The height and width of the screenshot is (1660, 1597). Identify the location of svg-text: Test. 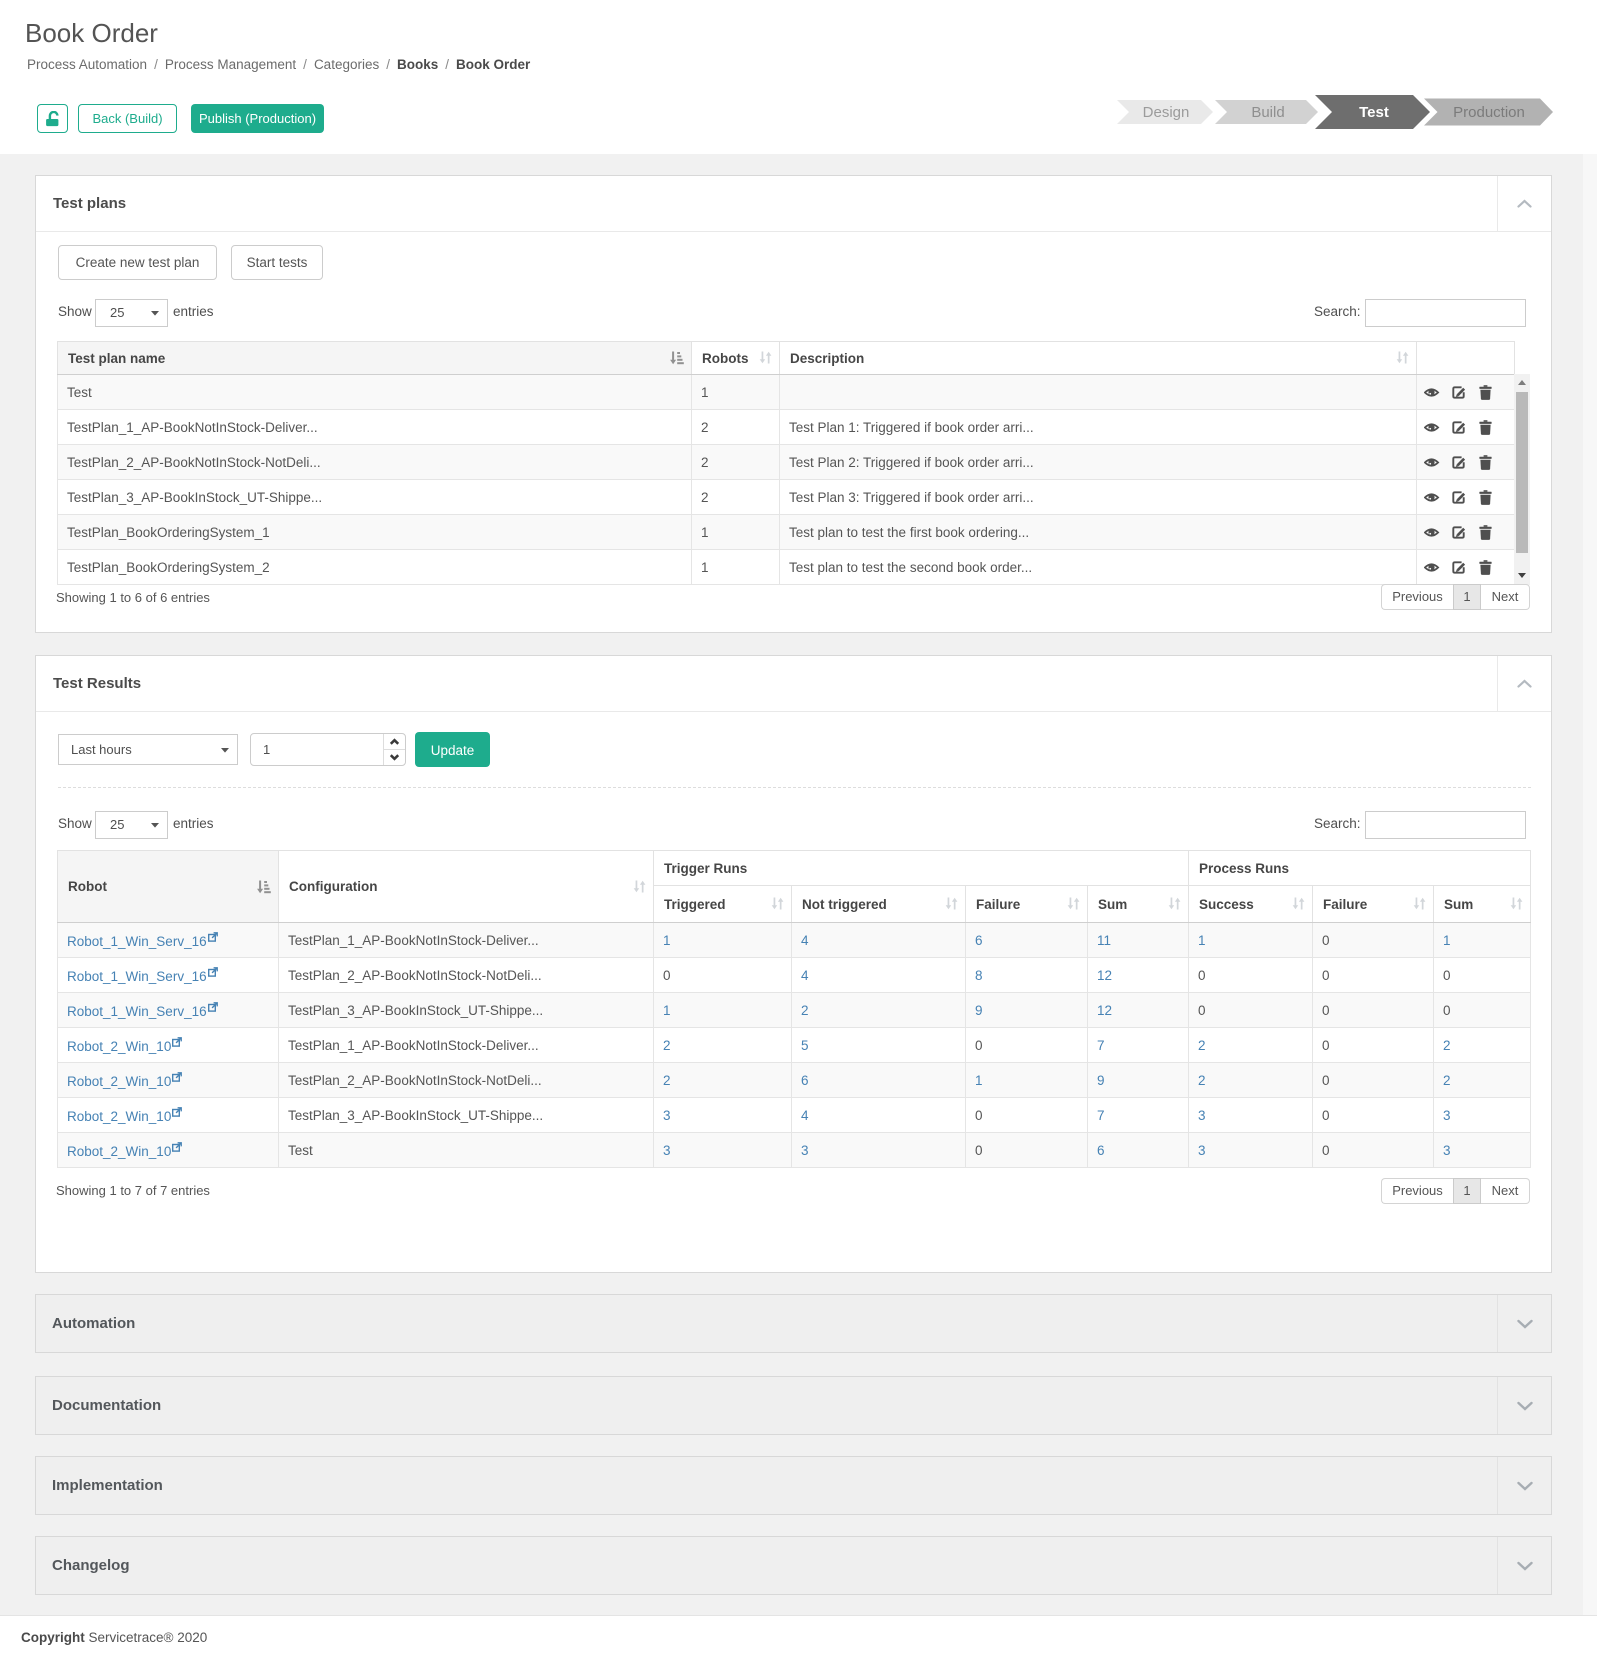
(1374, 112).